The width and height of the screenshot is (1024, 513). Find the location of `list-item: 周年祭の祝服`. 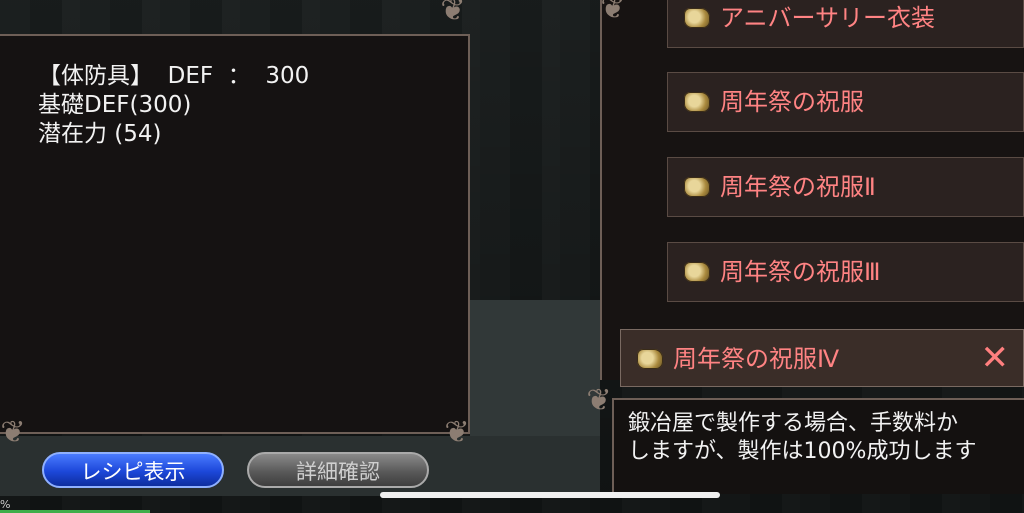

list-item: 周年祭の祝服 is located at coordinates (845, 102).